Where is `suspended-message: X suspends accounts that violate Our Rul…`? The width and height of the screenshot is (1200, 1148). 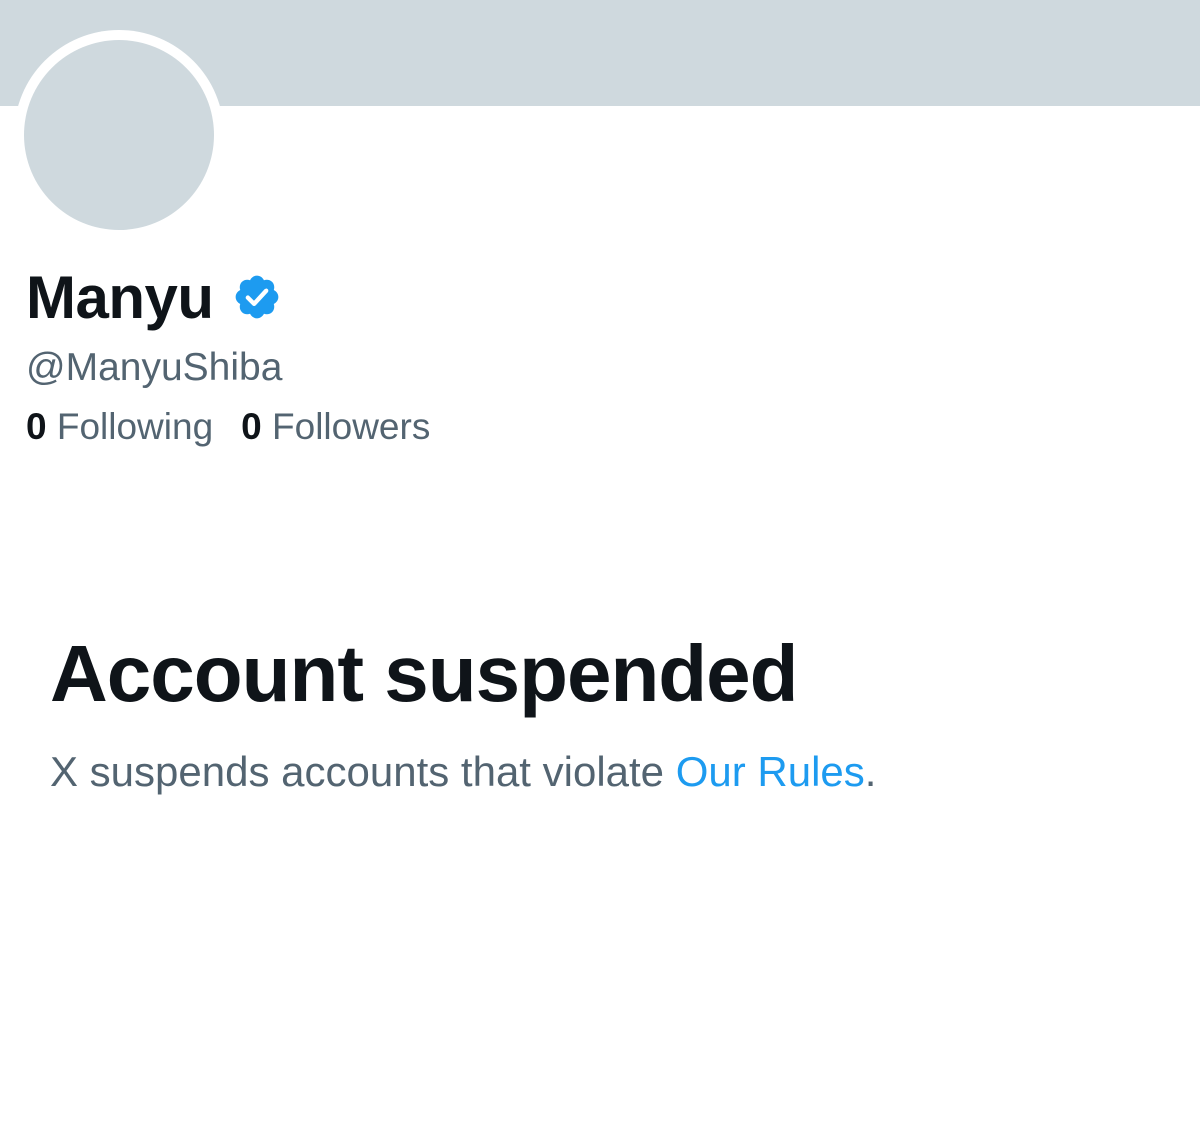
suspended-message: X suspends accounts that violate Our Rul… is located at coordinates (463, 772).